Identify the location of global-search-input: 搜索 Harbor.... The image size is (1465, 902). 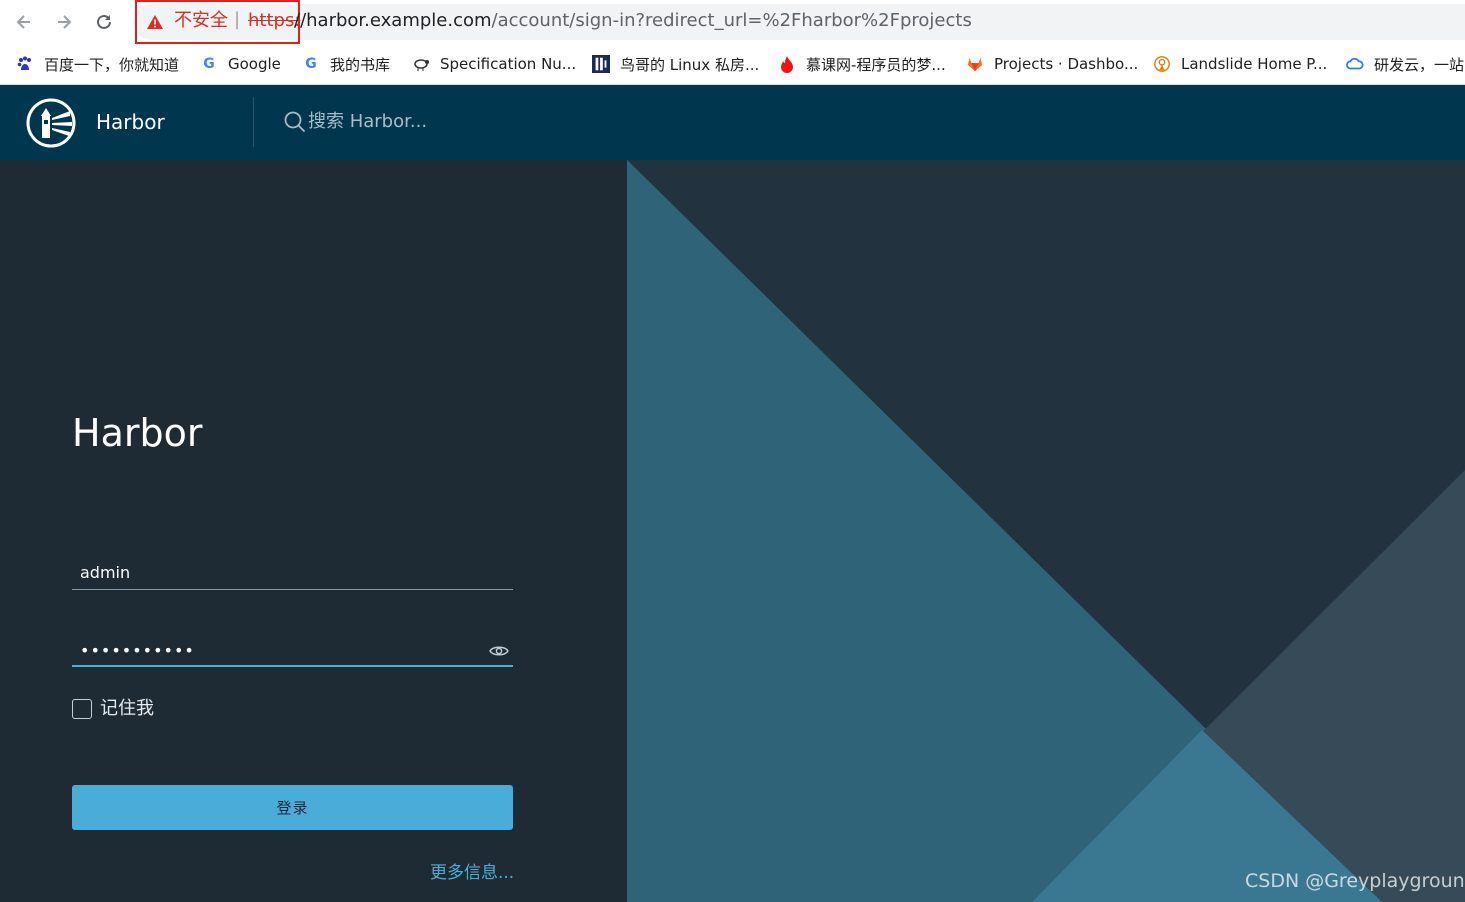
(367, 122).